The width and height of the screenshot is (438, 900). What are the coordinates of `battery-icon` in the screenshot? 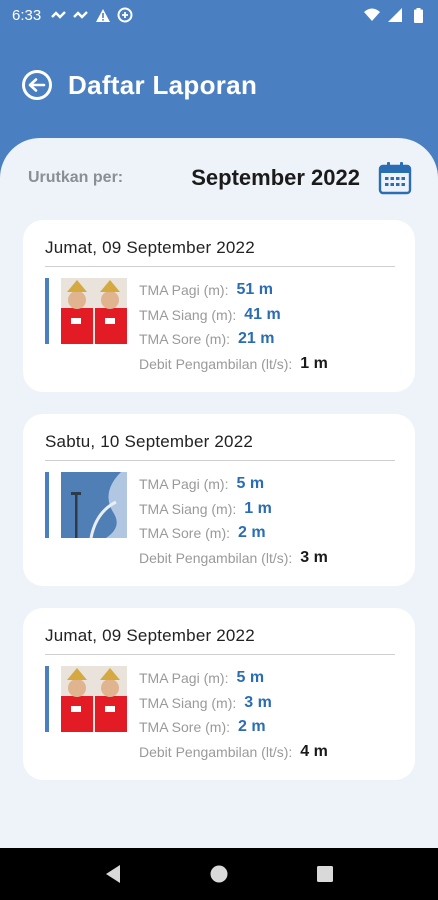 It's located at (418, 15).